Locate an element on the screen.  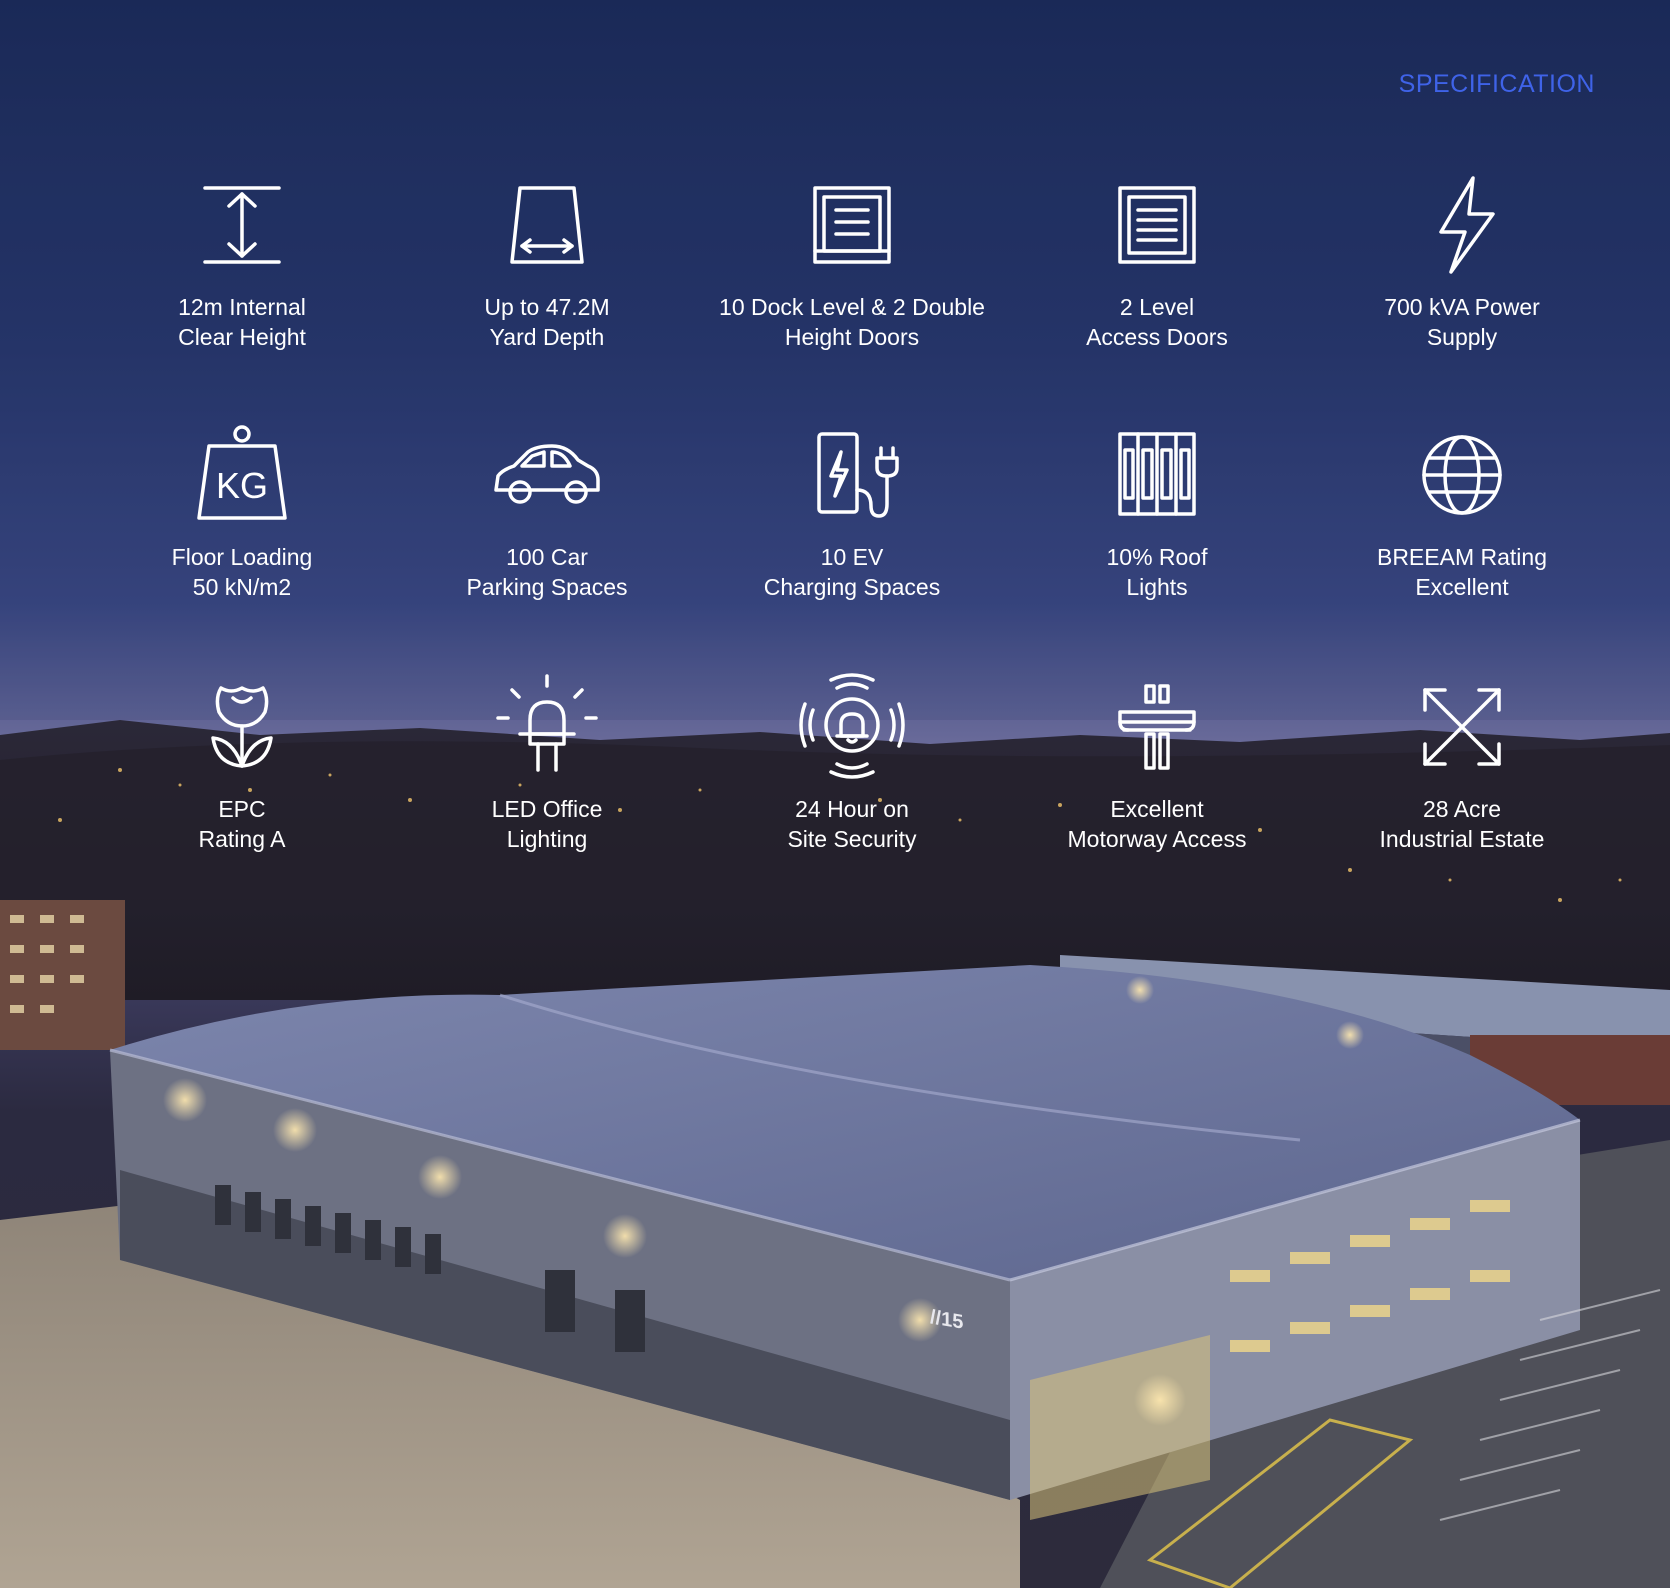
feature-label-line2: Lights is located at coordinates (1157, 587).